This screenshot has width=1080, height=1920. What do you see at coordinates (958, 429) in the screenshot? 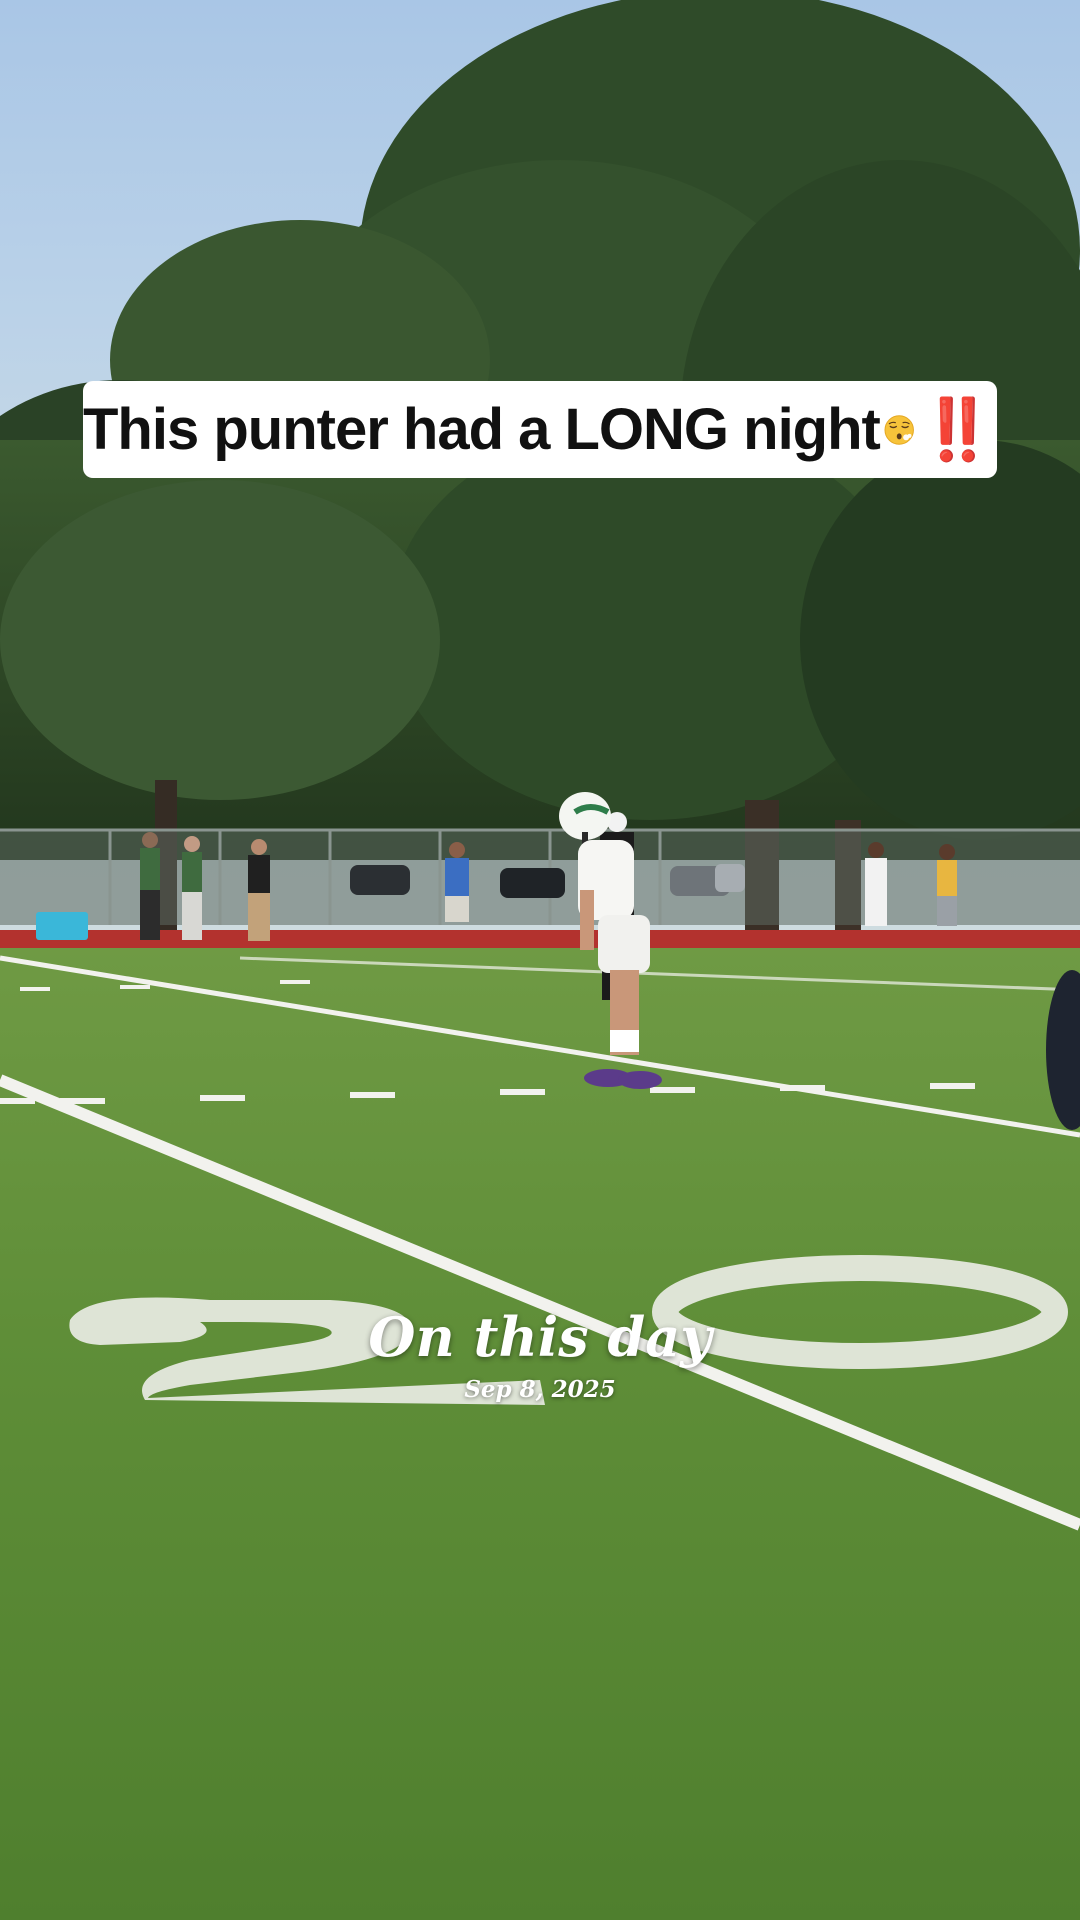
I see `double-exclamation-emoji: ‼️` at bounding box center [958, 429].